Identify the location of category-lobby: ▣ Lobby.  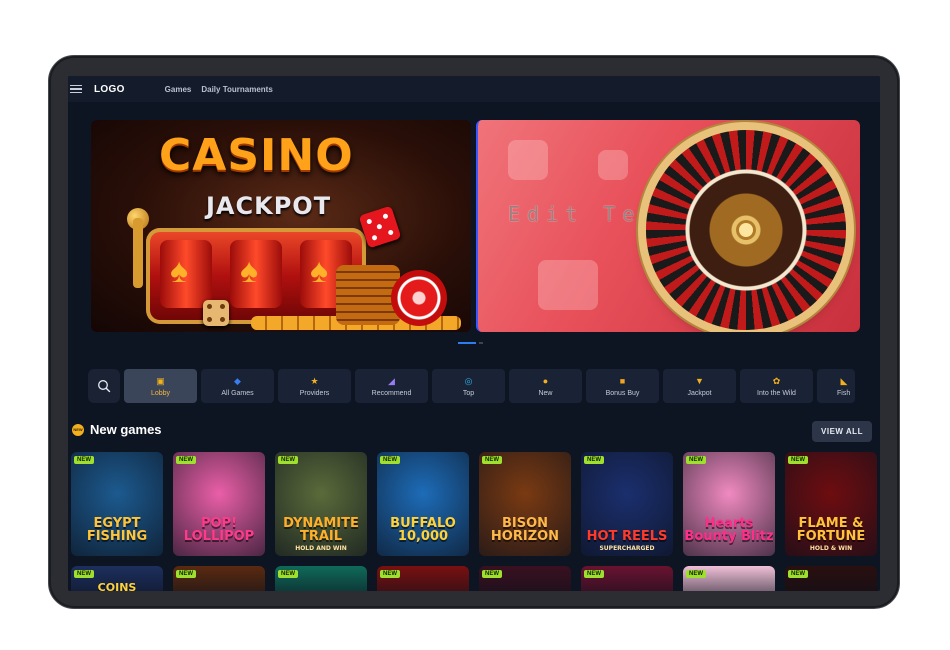
(160, 386).